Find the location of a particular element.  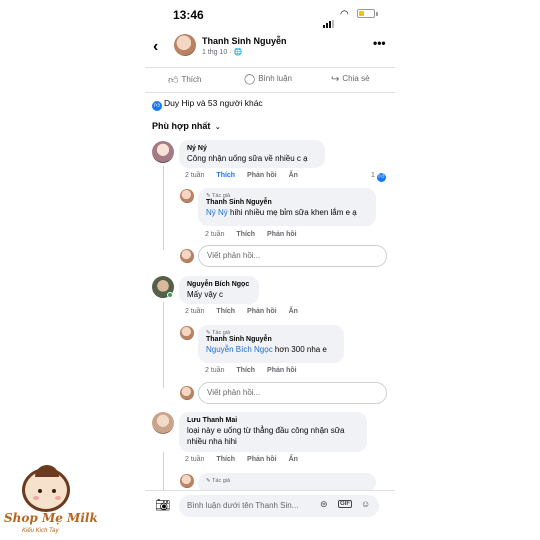

comment-reaction-count: 1 👍︎ is located at coordinates (379, 177).